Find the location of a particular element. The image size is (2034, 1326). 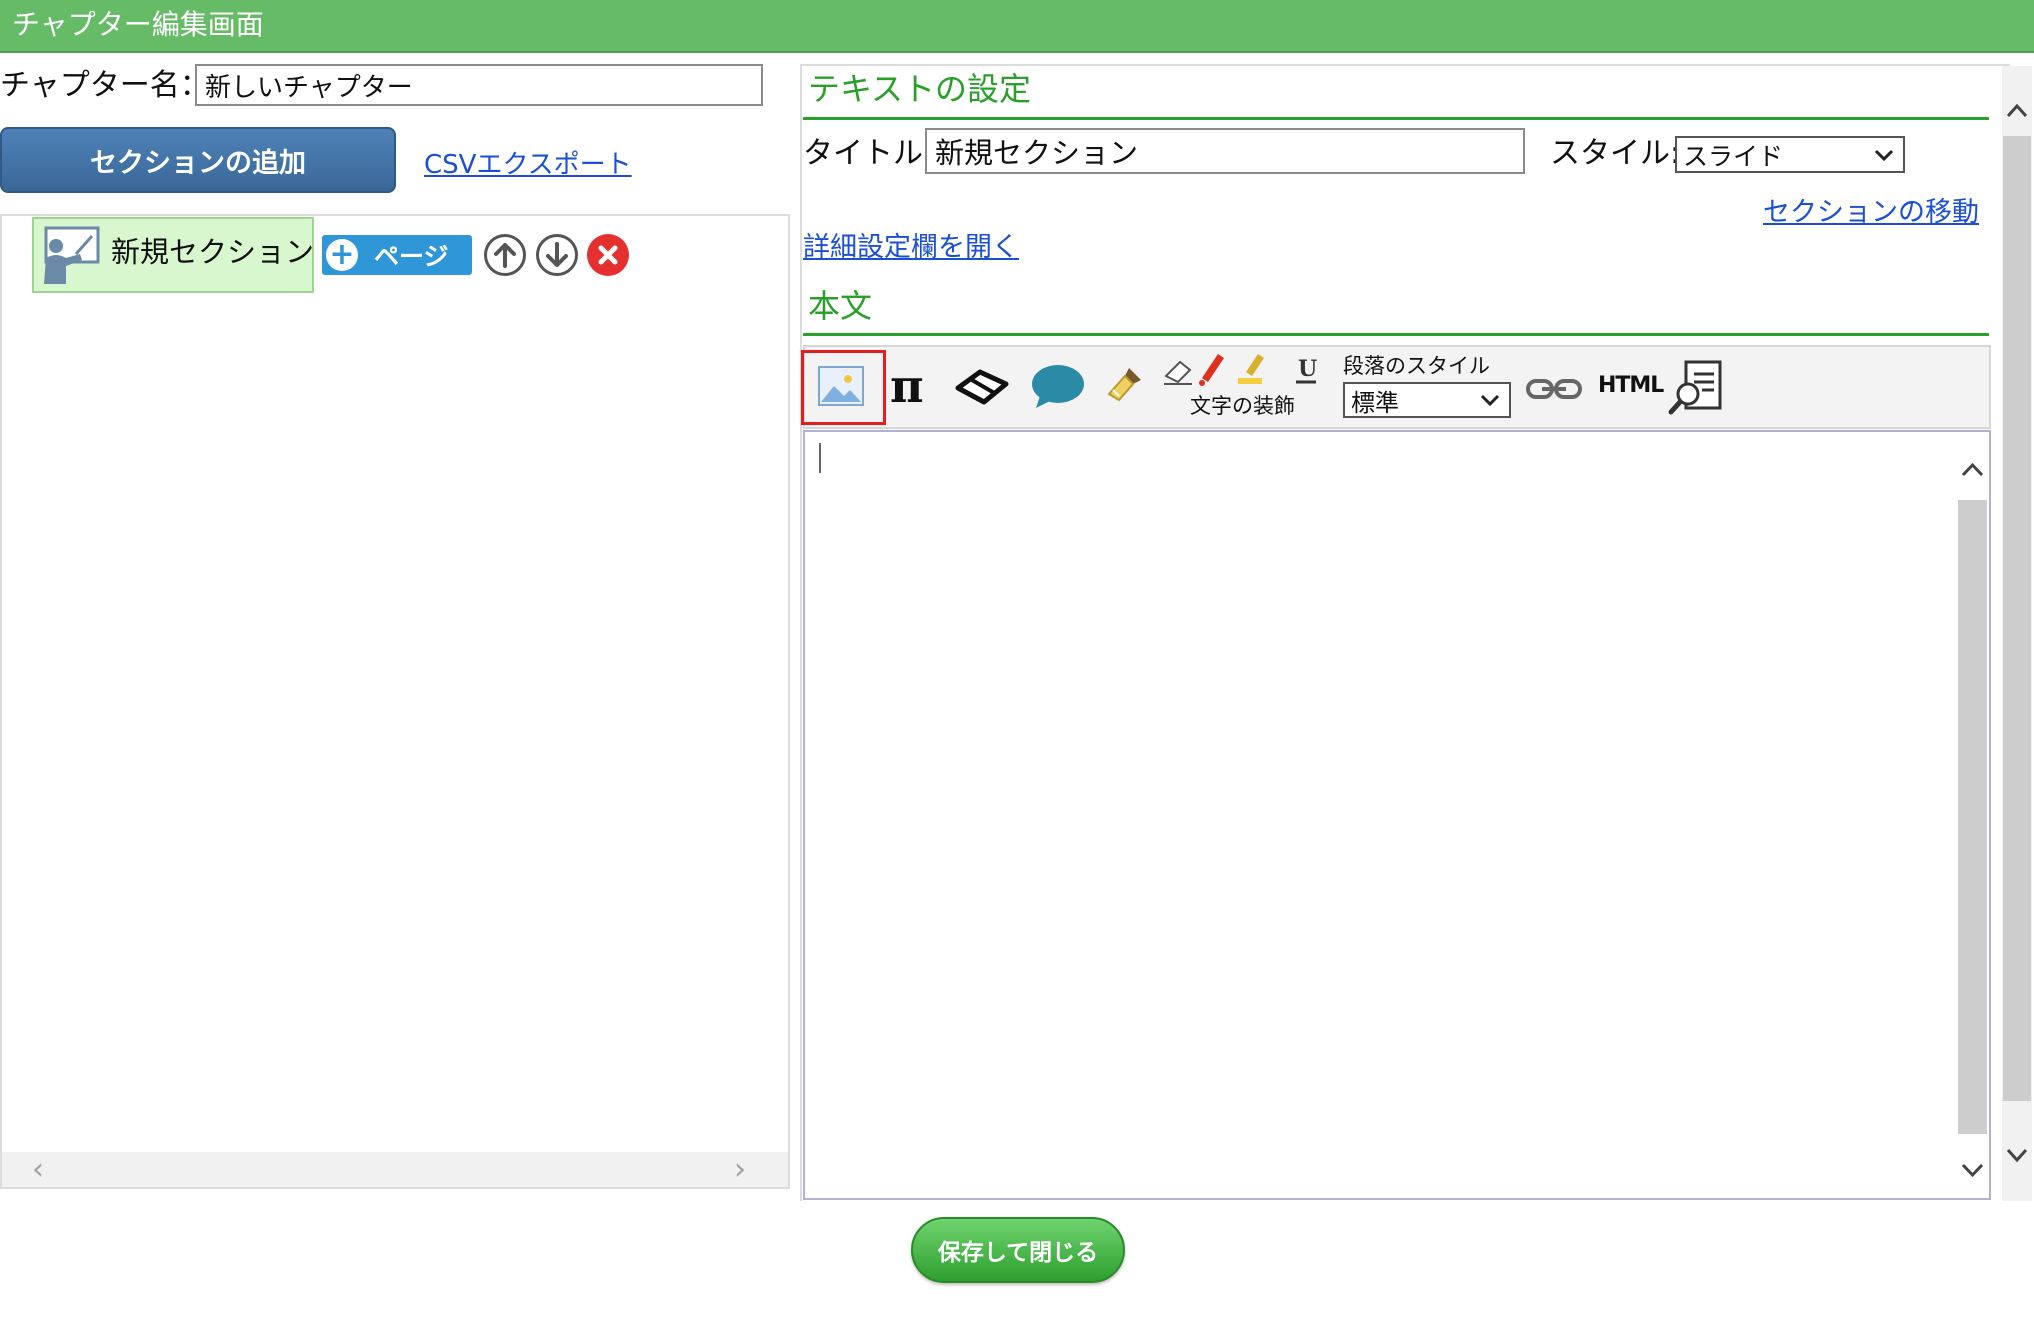

arrow-up-icon is located at coordinates (505, 255).